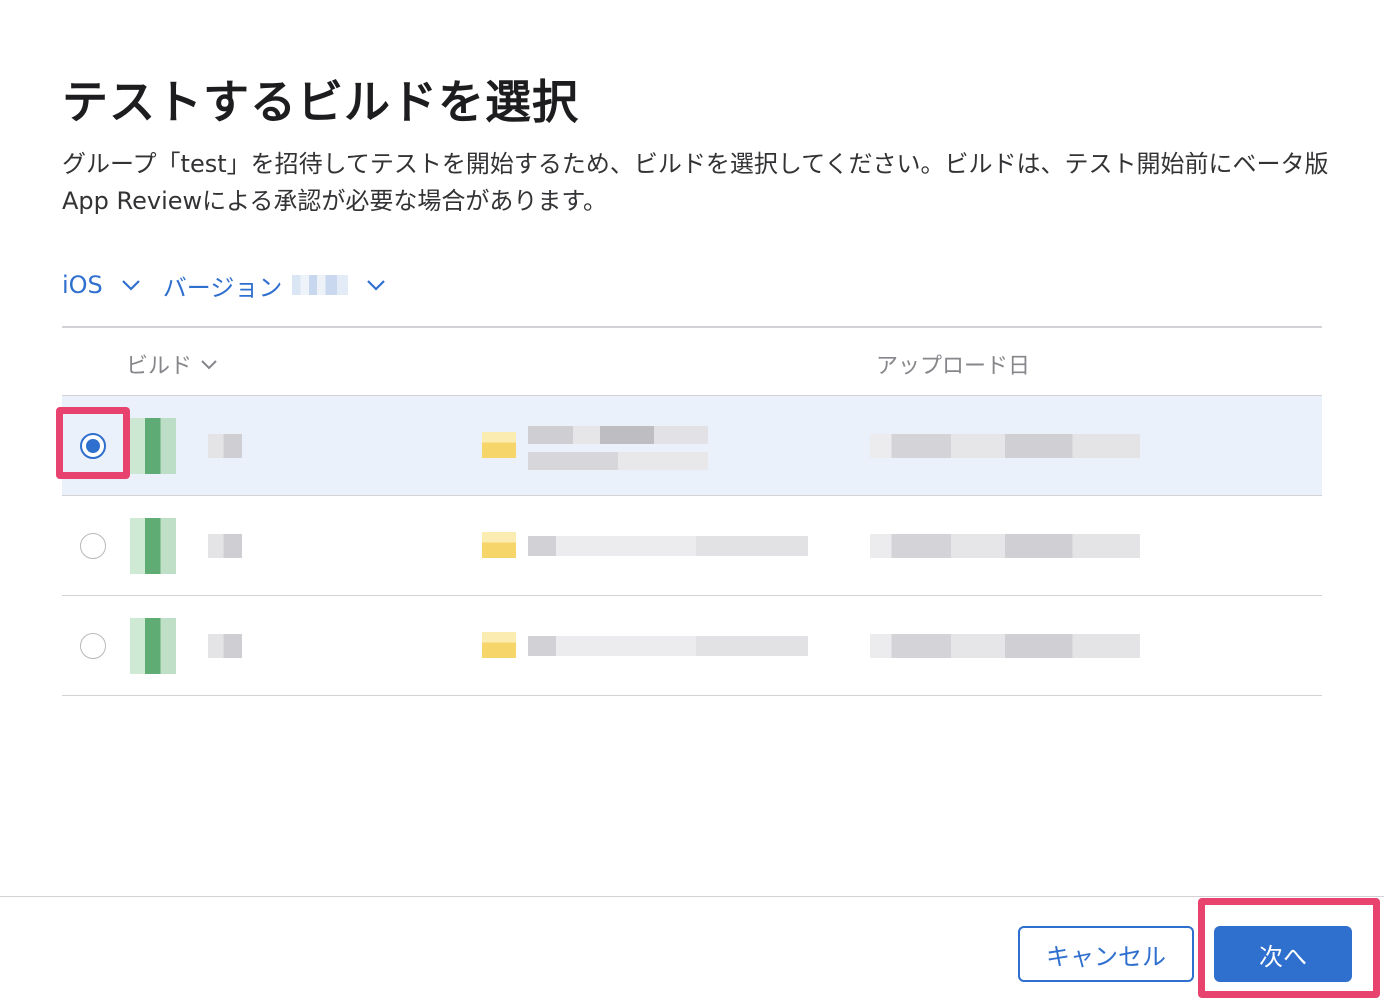 The width and height of the screenshot is (1384, 1002). What do you see at coordinates (222, 287) in the screenshot?
I see `version-label: バージョン` at bounding box center [222, 287].